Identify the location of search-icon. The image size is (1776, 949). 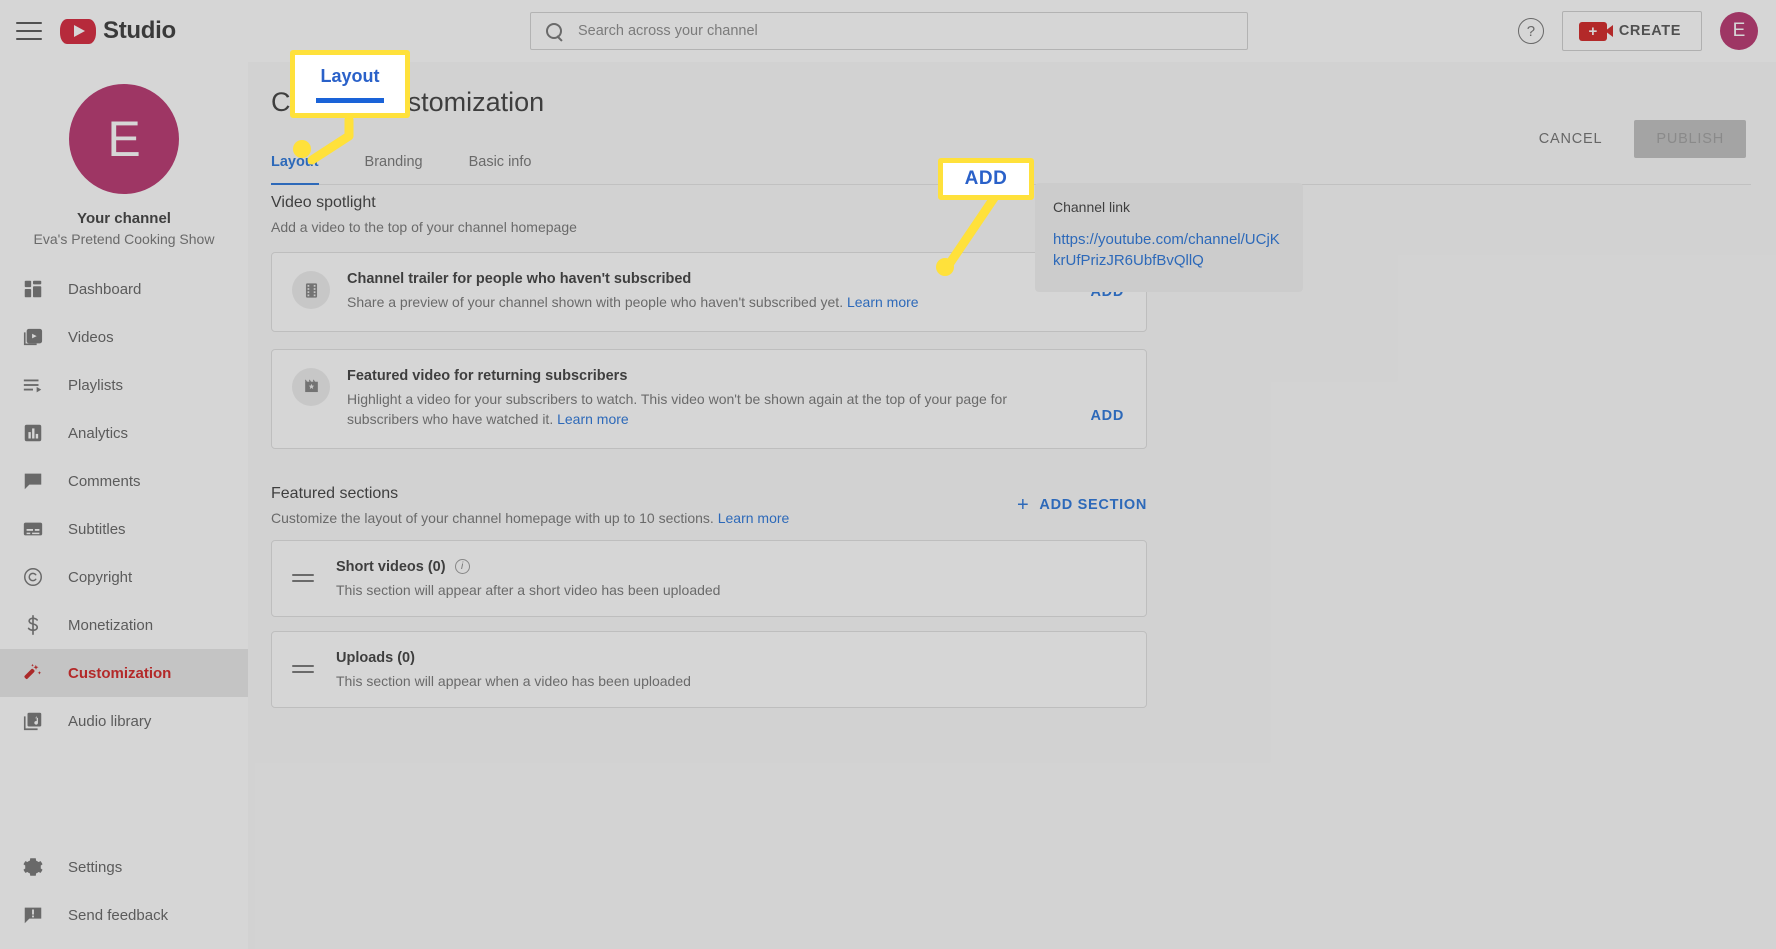
(554, 31).